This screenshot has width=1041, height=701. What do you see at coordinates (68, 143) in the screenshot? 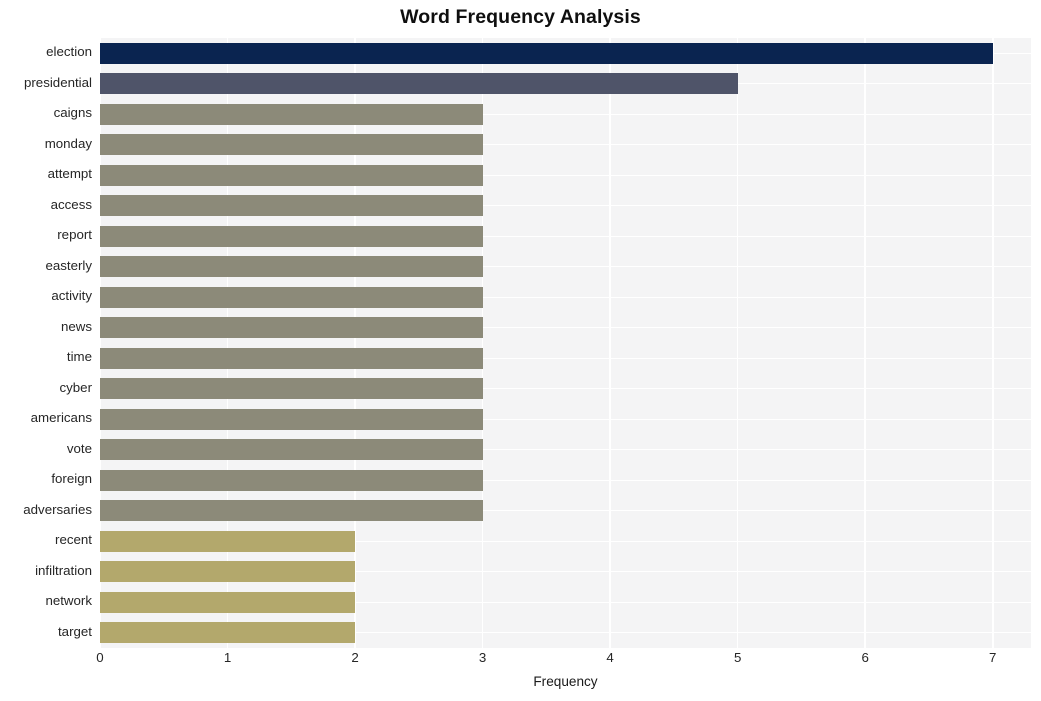
I see `y-tick-label: monday` at bounding box center [68, 143].